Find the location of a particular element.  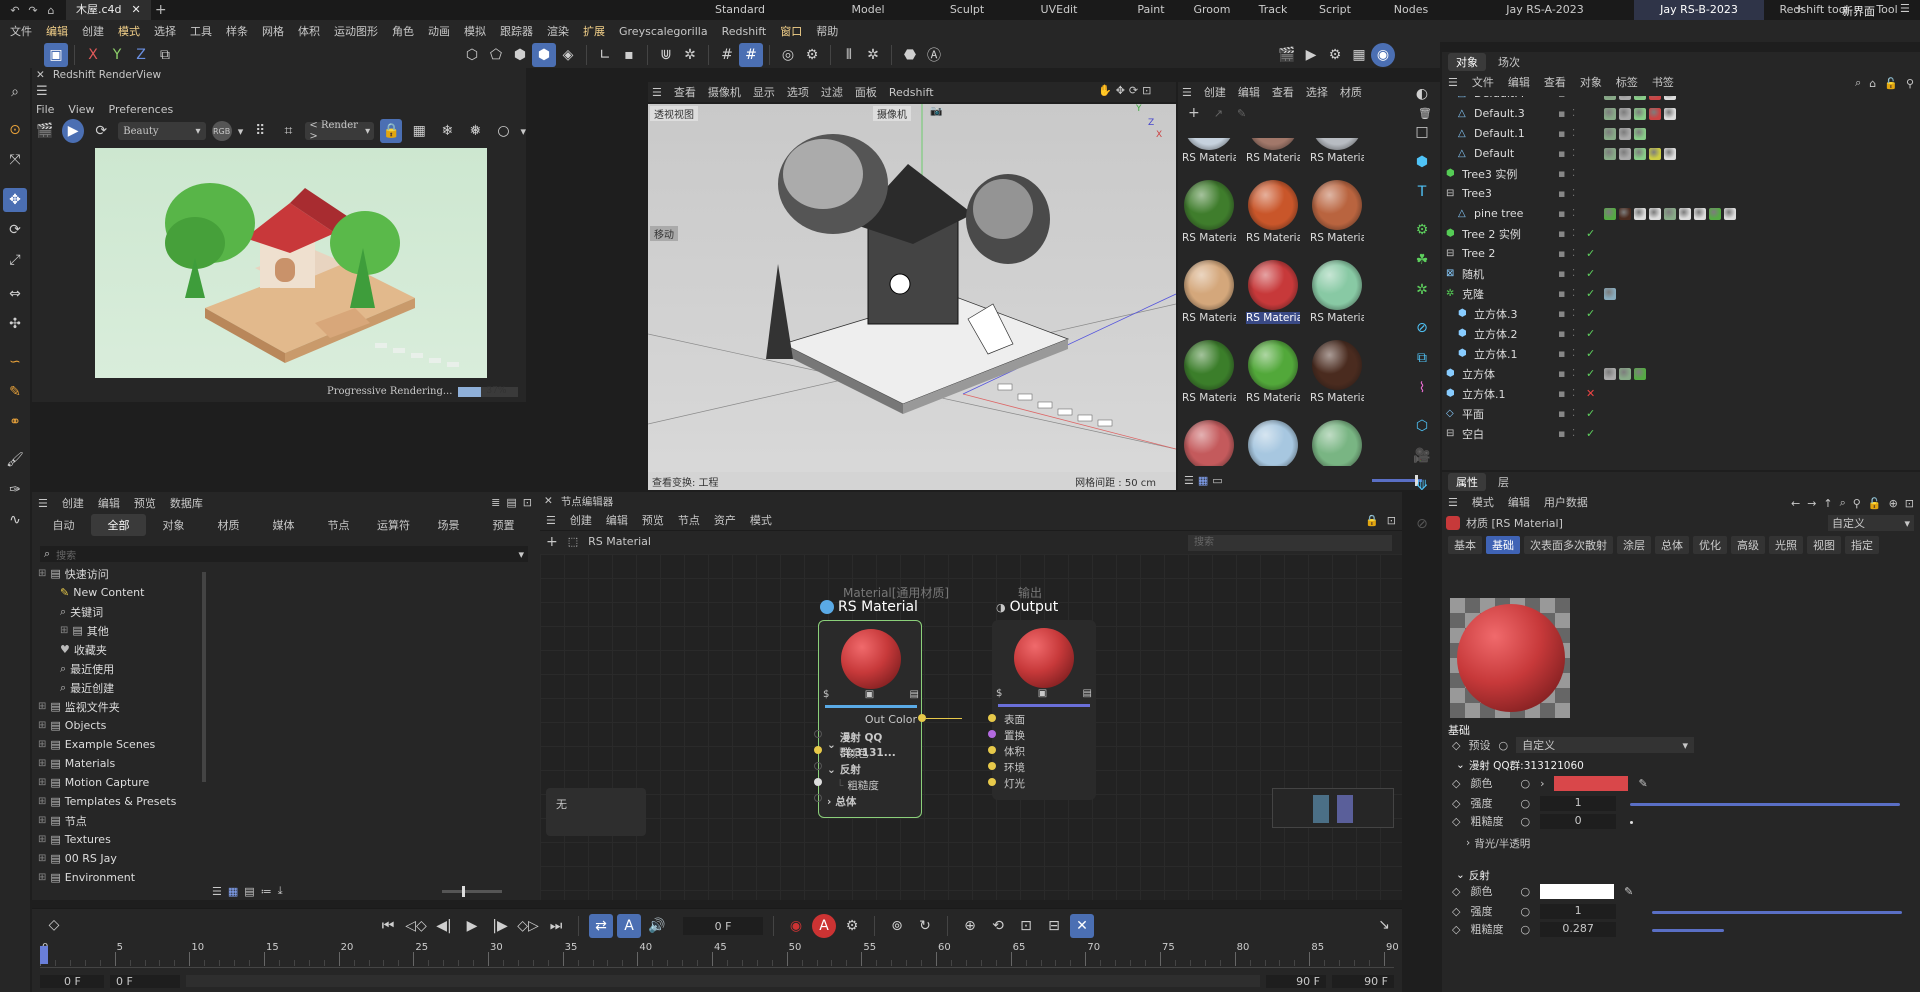

menu-item: 工具 is located at coordinates (201, 31).